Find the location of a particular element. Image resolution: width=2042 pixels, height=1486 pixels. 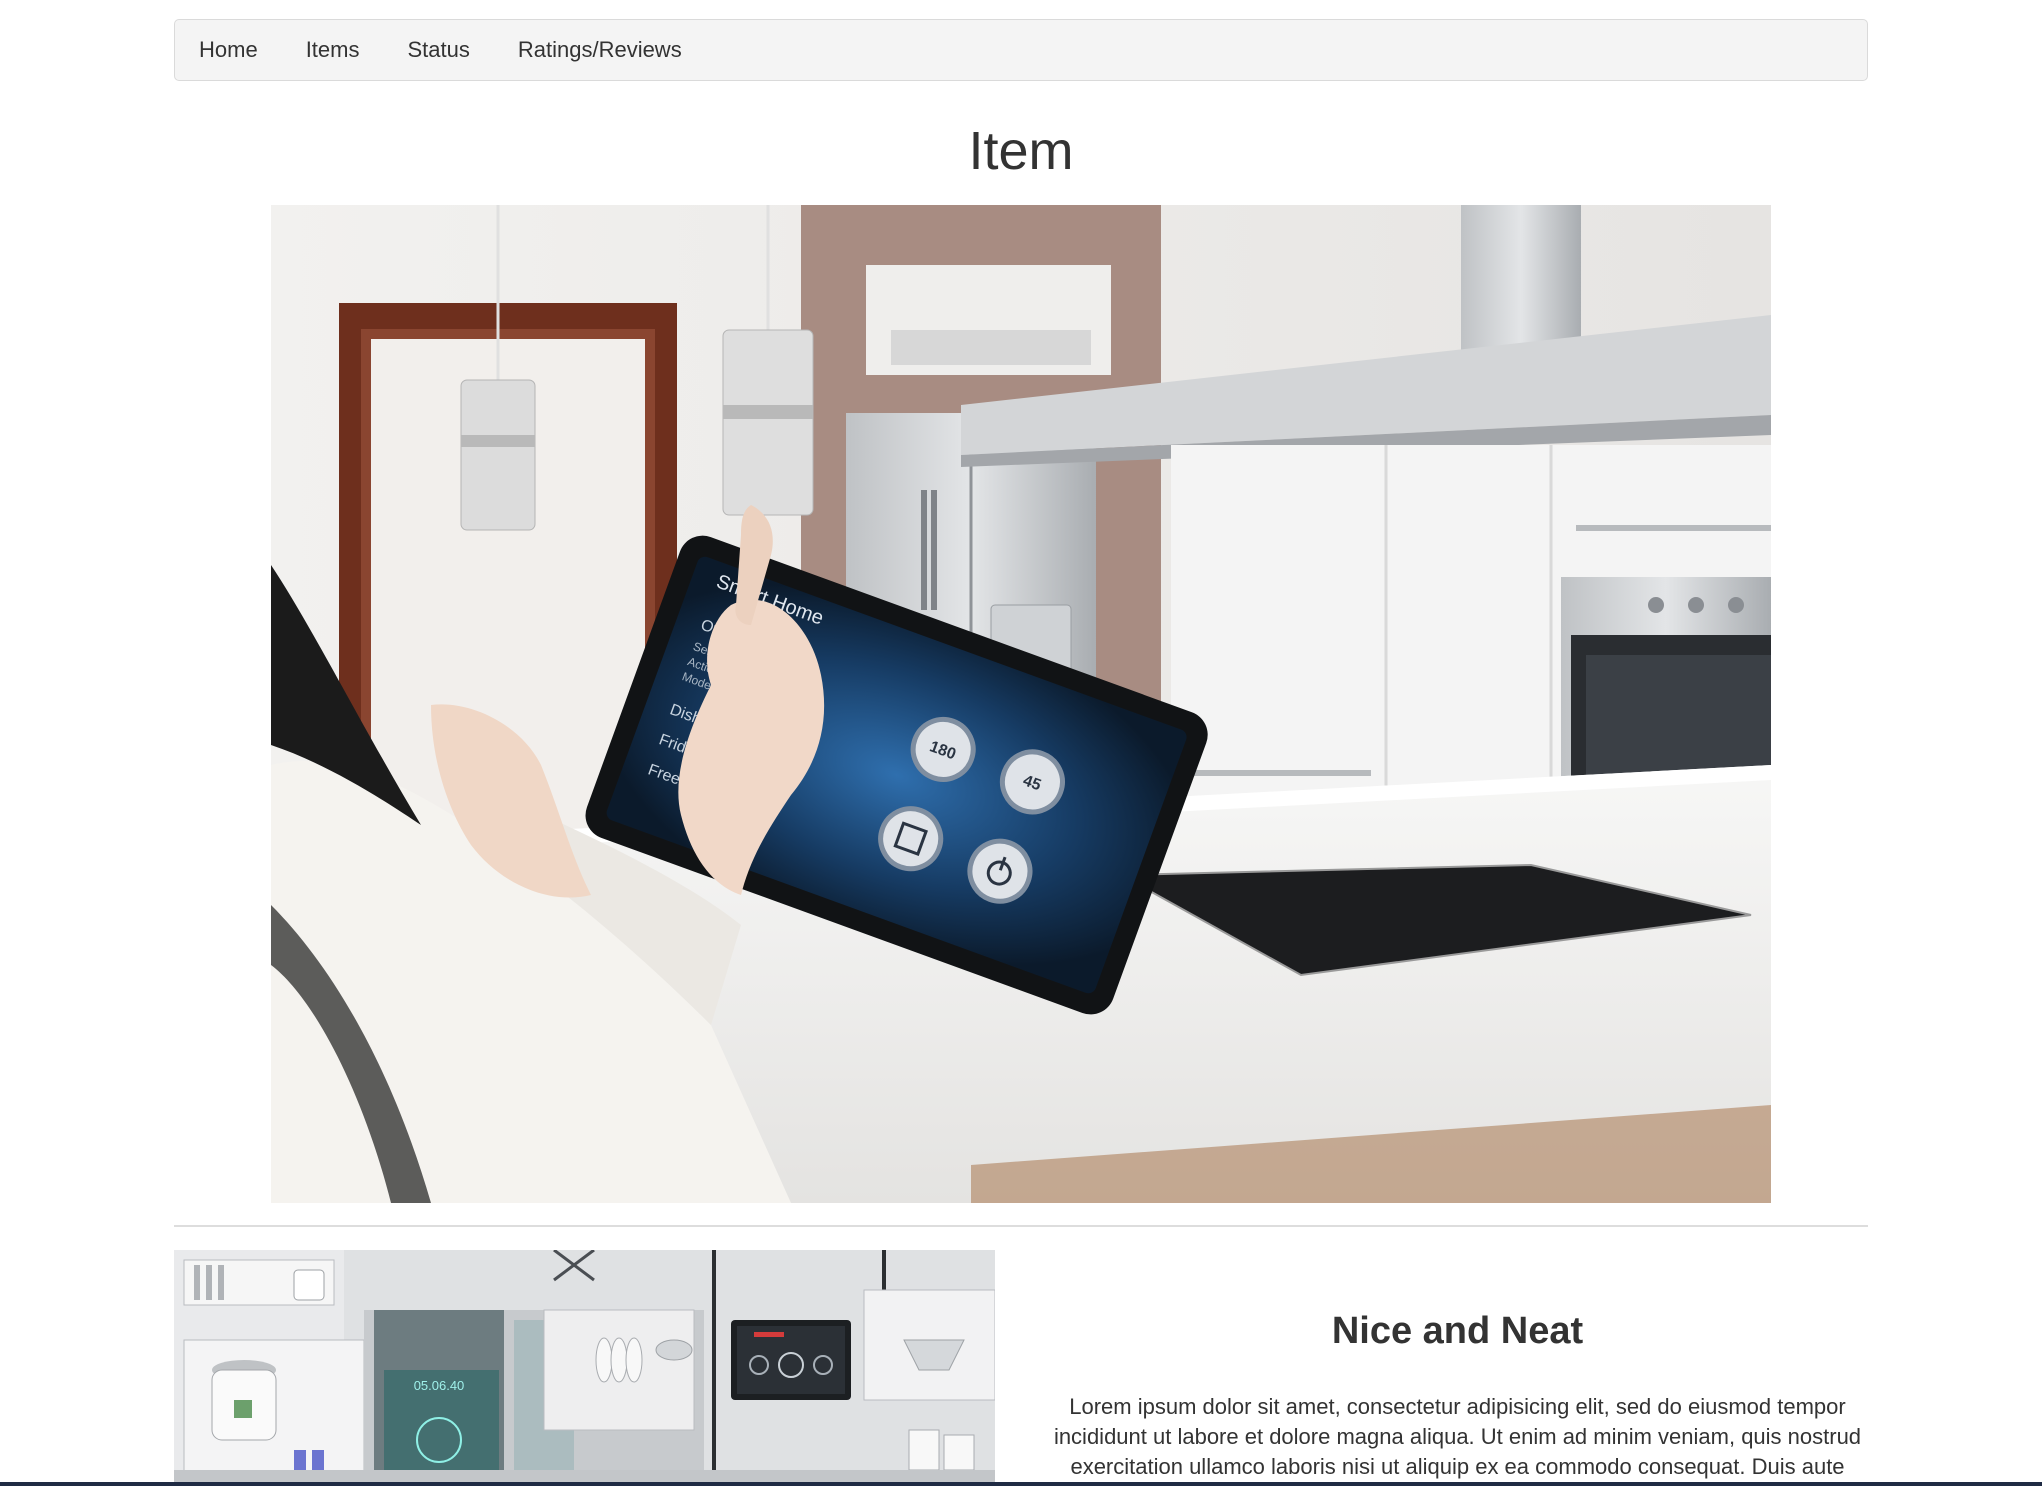

nav-link-status: Status is located at coordinates (438, 50).